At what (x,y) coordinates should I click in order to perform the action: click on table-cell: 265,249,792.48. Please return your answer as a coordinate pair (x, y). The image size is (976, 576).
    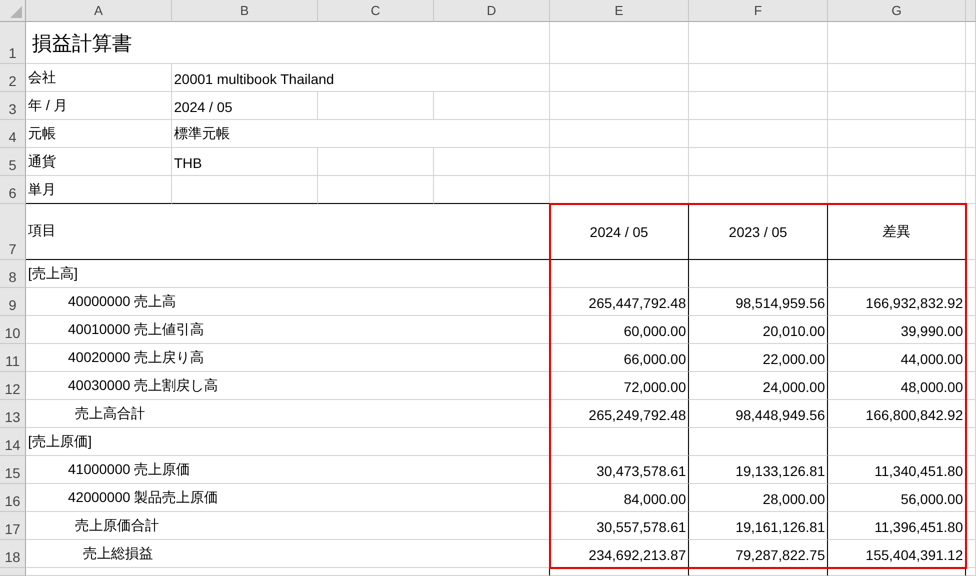
    Looking at the image, I should click on (619, 414).